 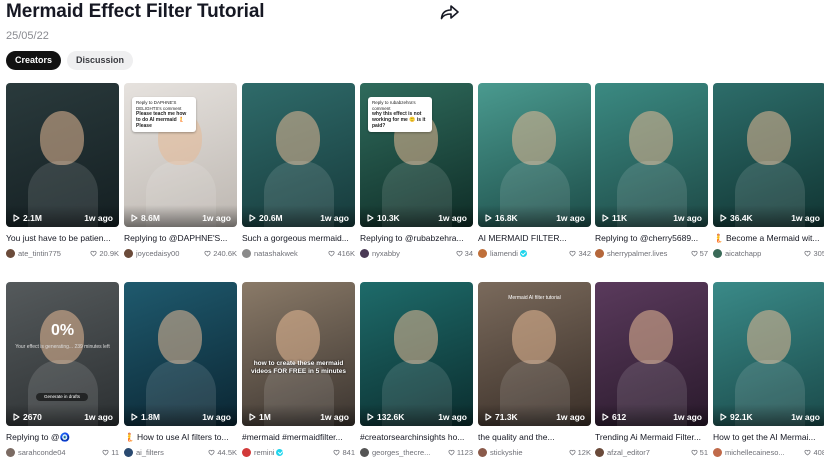 I want to click on video-thumbnail: 36.4K 1w ago, so click(x=768, y=155).